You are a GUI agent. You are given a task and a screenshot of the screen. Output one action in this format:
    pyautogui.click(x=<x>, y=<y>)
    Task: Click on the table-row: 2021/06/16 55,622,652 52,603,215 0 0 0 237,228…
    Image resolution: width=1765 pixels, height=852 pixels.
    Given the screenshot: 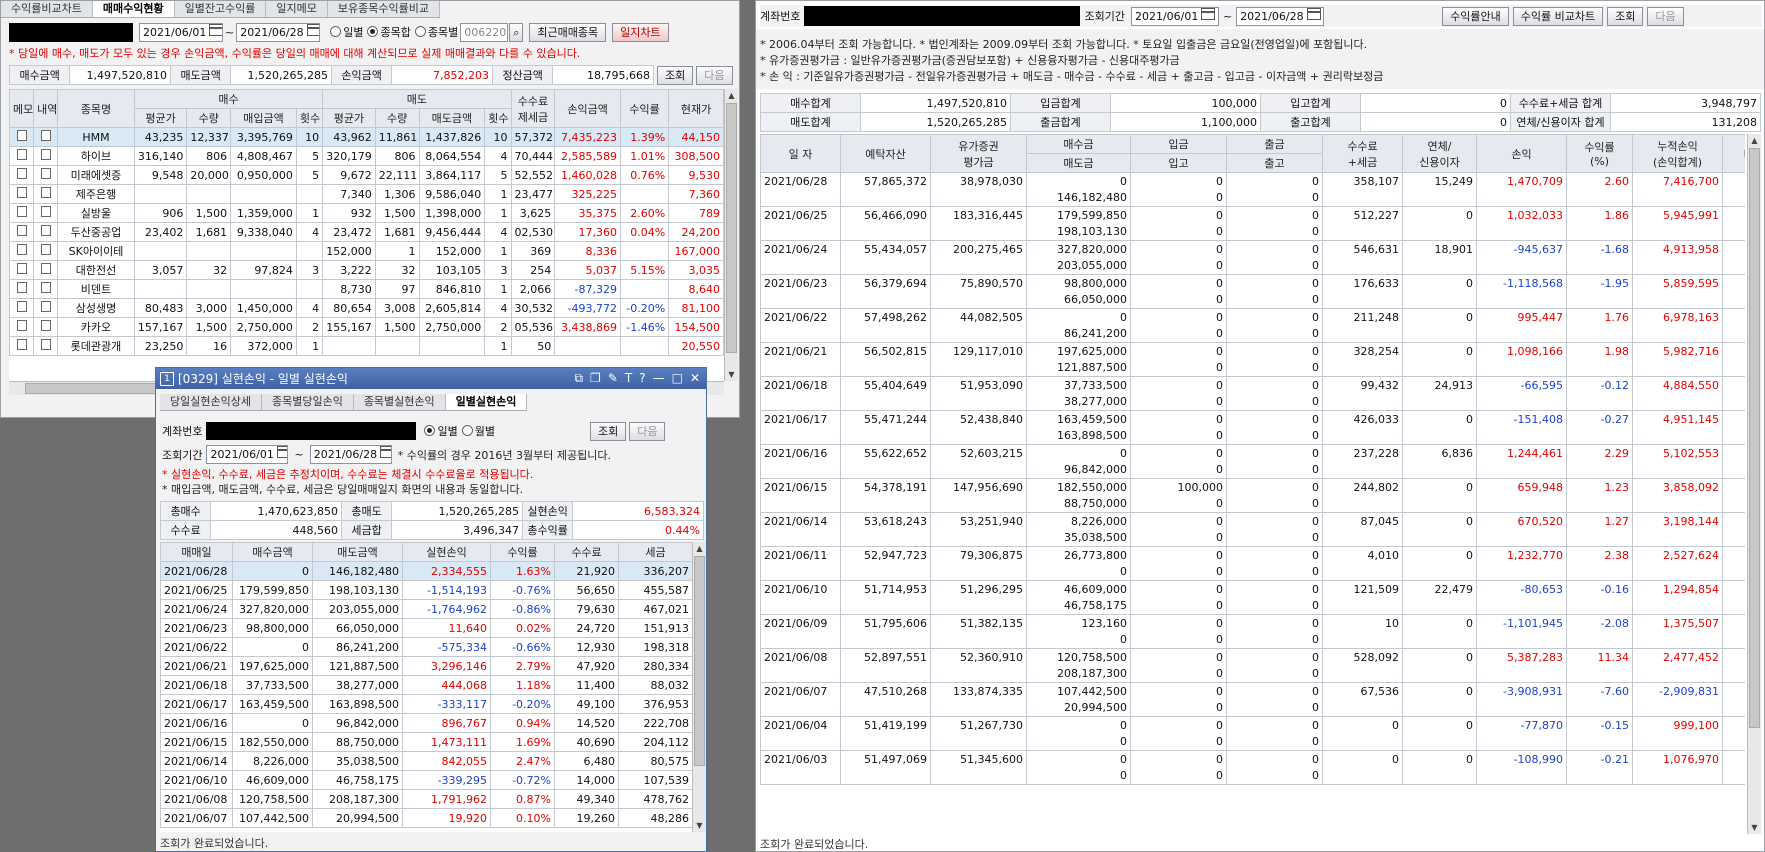 What is the action you would take?
    pyautogui.click(x=1252, y=461)
    